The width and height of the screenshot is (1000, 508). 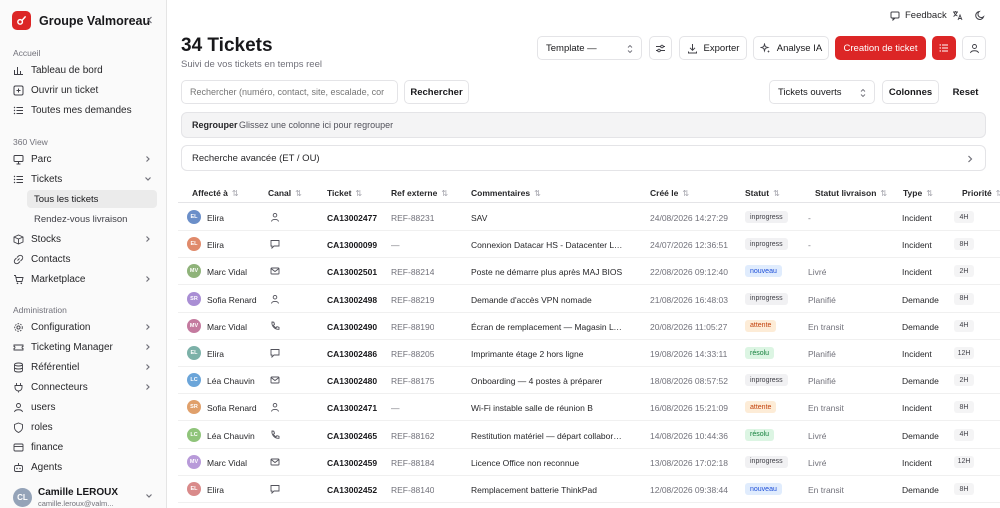 What do you see at coordinates (534, 490) in the screenshot?
I see `cell-comment: Remplacement batterie ThinkPad` at bounding box center [534, 490].